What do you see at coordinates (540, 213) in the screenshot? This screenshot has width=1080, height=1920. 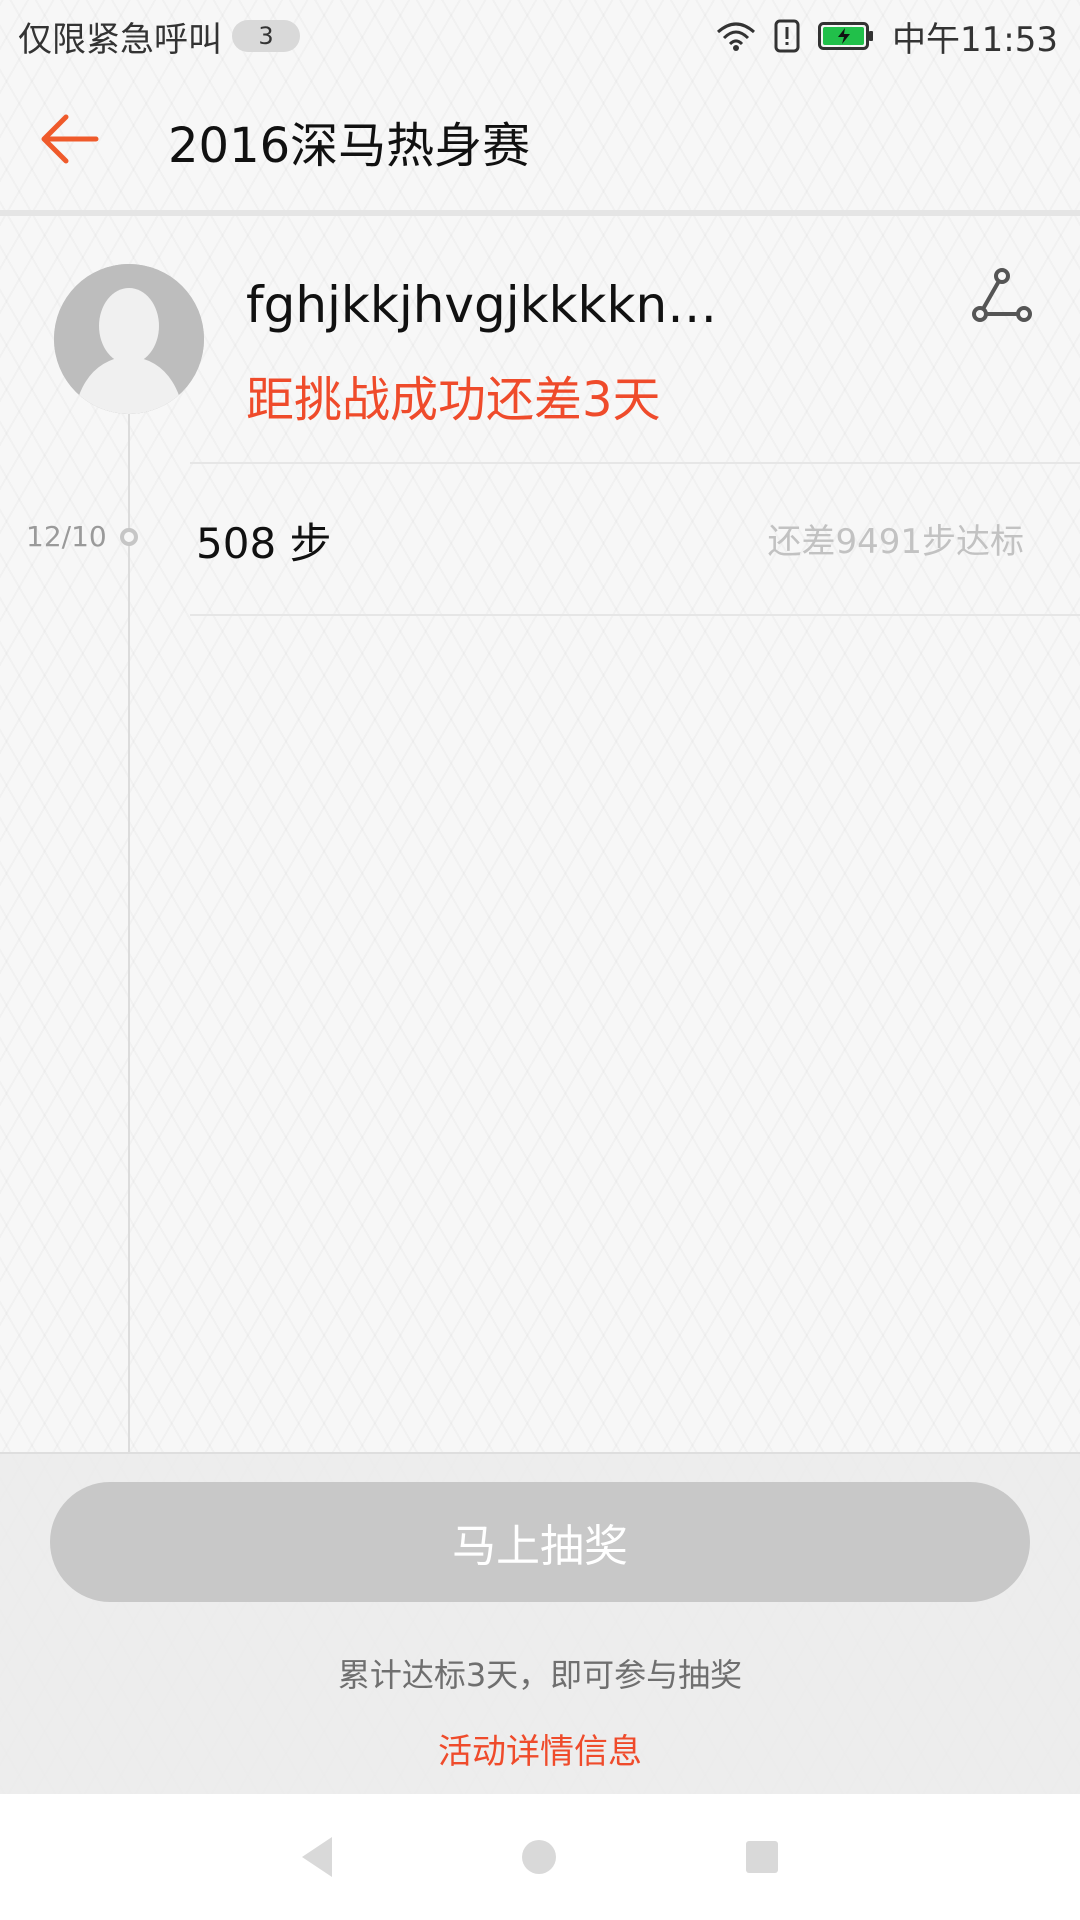 I see `header-divider` at bounding box center [540, 213].